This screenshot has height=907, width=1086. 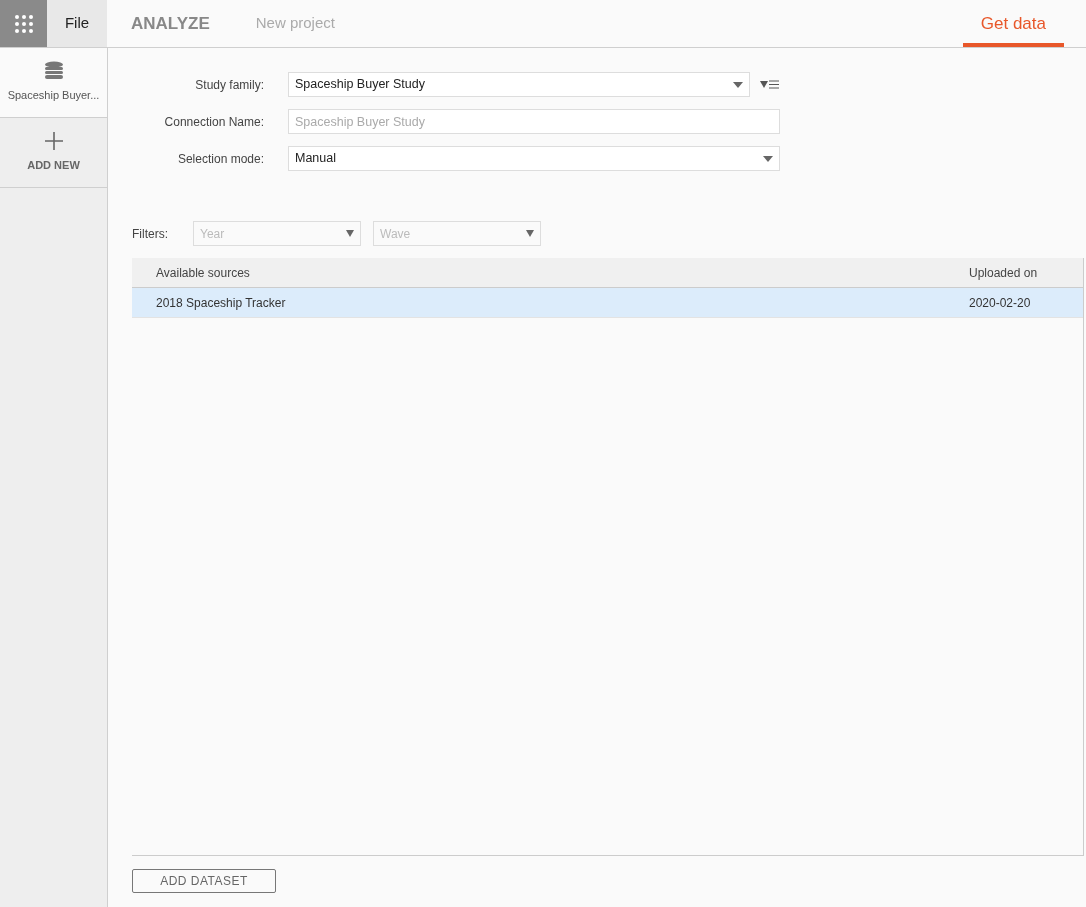 I want to click on file-menu: File, so click(x=77, y=23).